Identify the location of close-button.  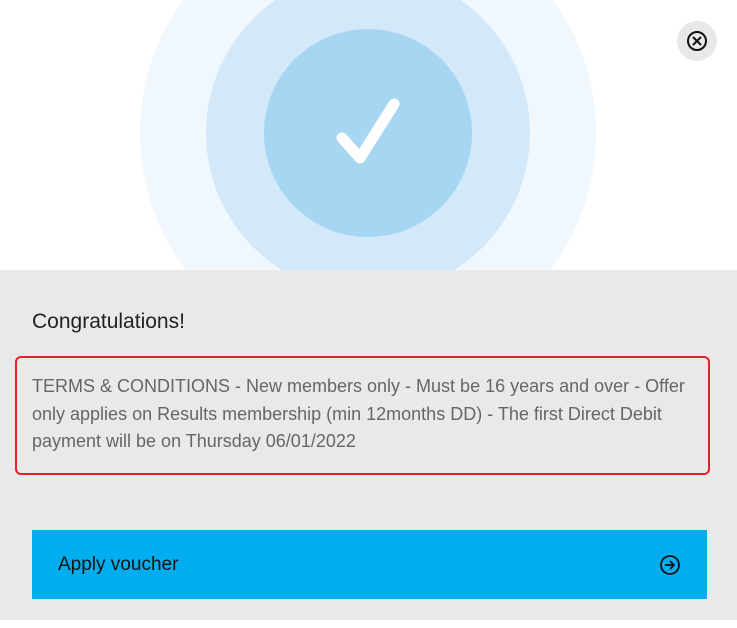
(697, 41).